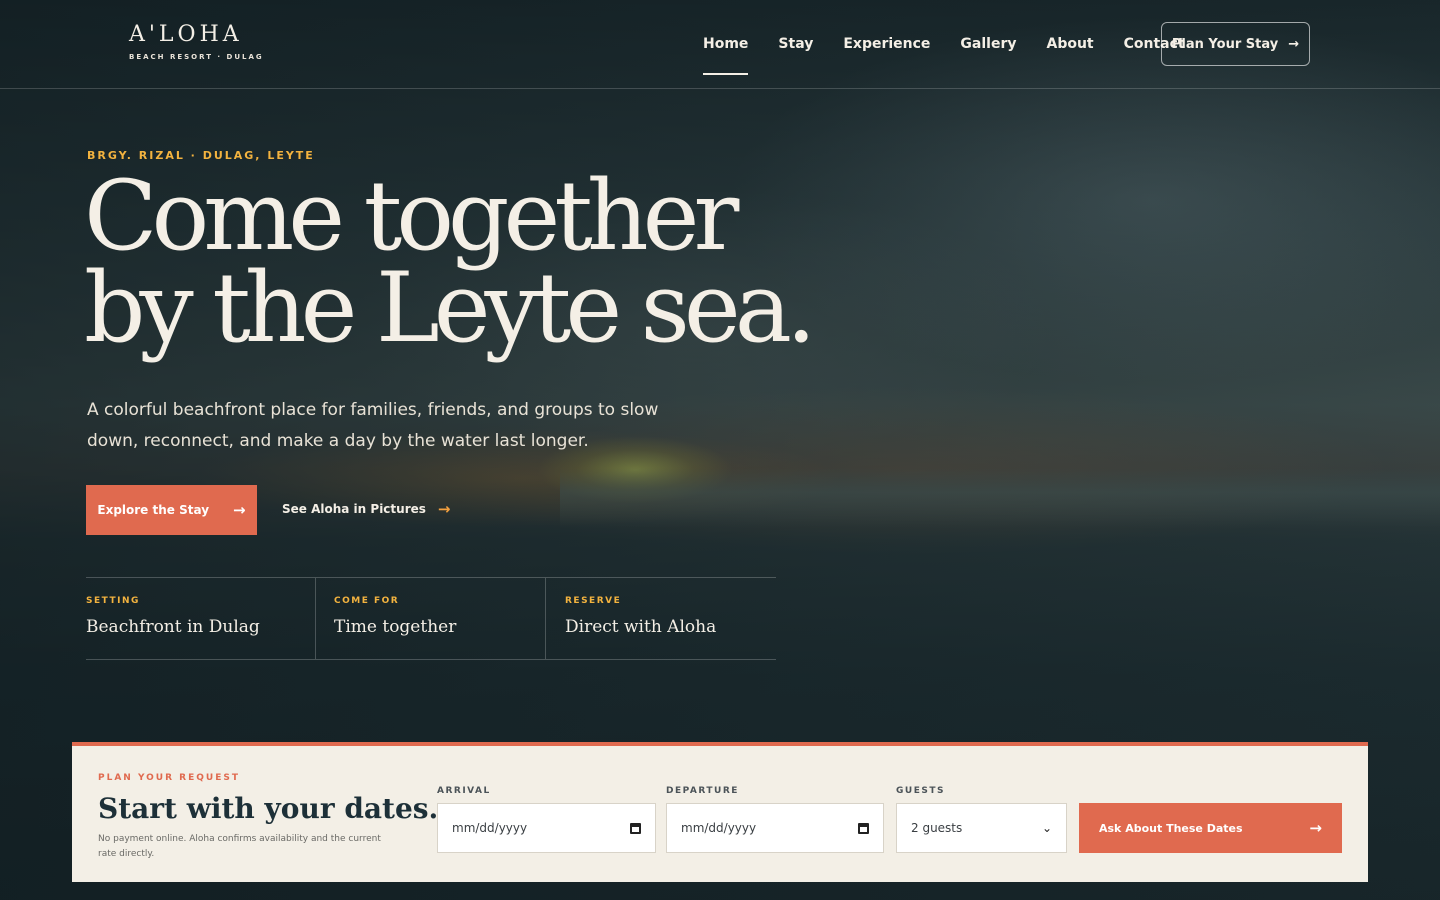 This screenshot has width=1440, height=900. Describe the element at coordinates (1225, 44) in the screenshot. I see `plan-your-stay-label: Plan Your Stay` at that location.